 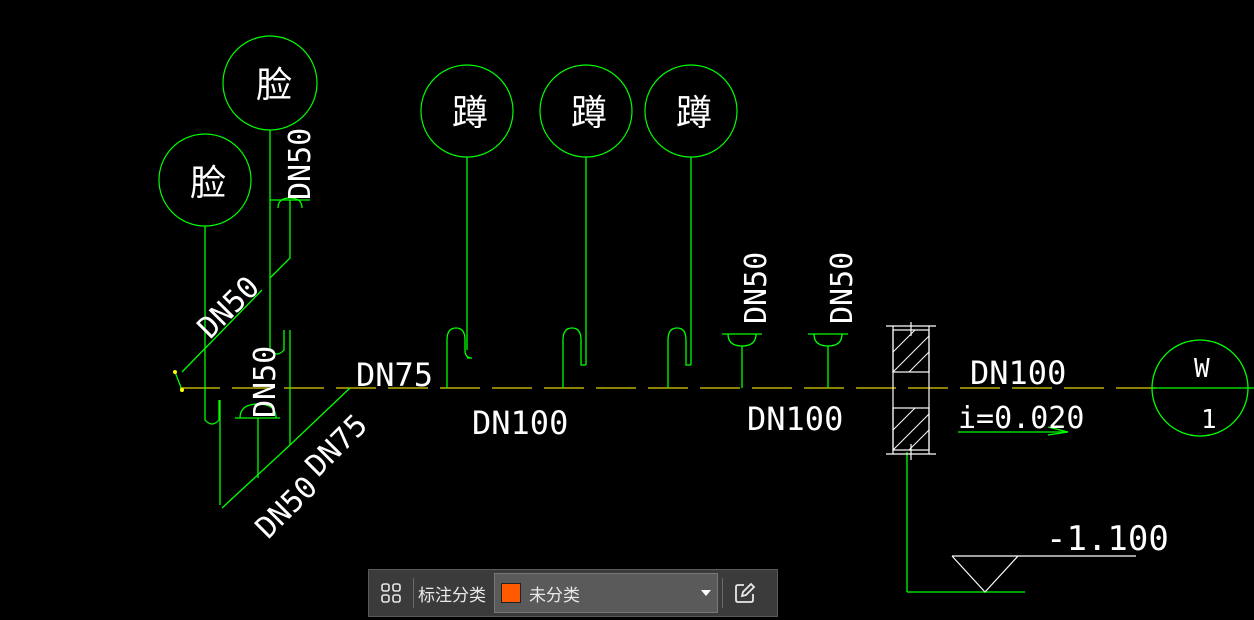 What do you see at coordinates (337, 446) in the screenshot?
I see `label-dn75-branch: DN75` at bounding box center [337, 446].